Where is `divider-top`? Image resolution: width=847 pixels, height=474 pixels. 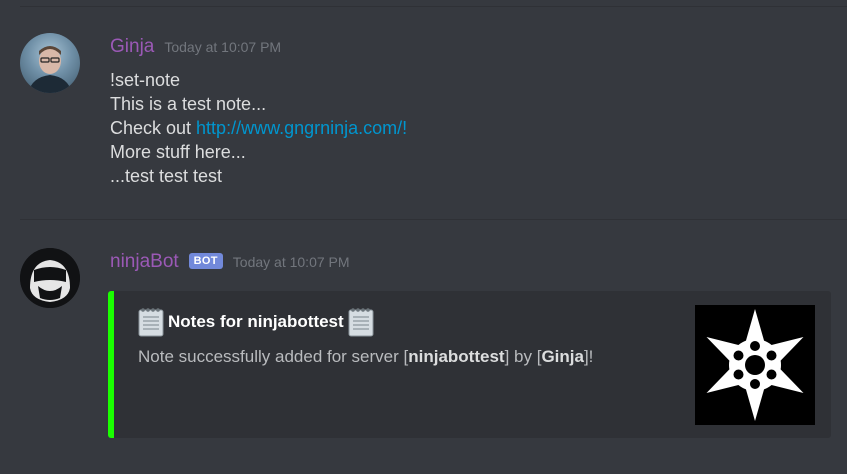
divider-top is located at coordinates (433, 6).